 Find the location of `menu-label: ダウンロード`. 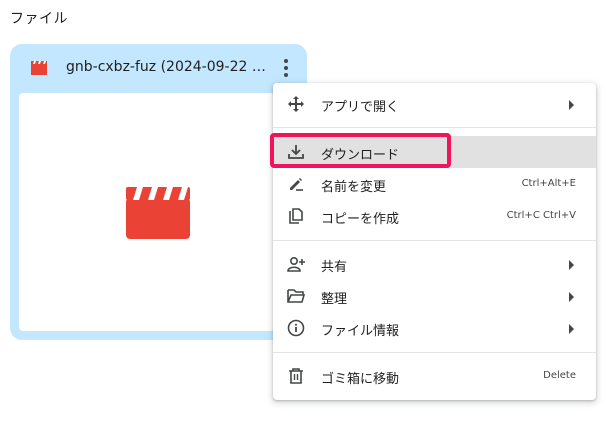

menu-label: ダウンロード is located at coordinates (360, 155).